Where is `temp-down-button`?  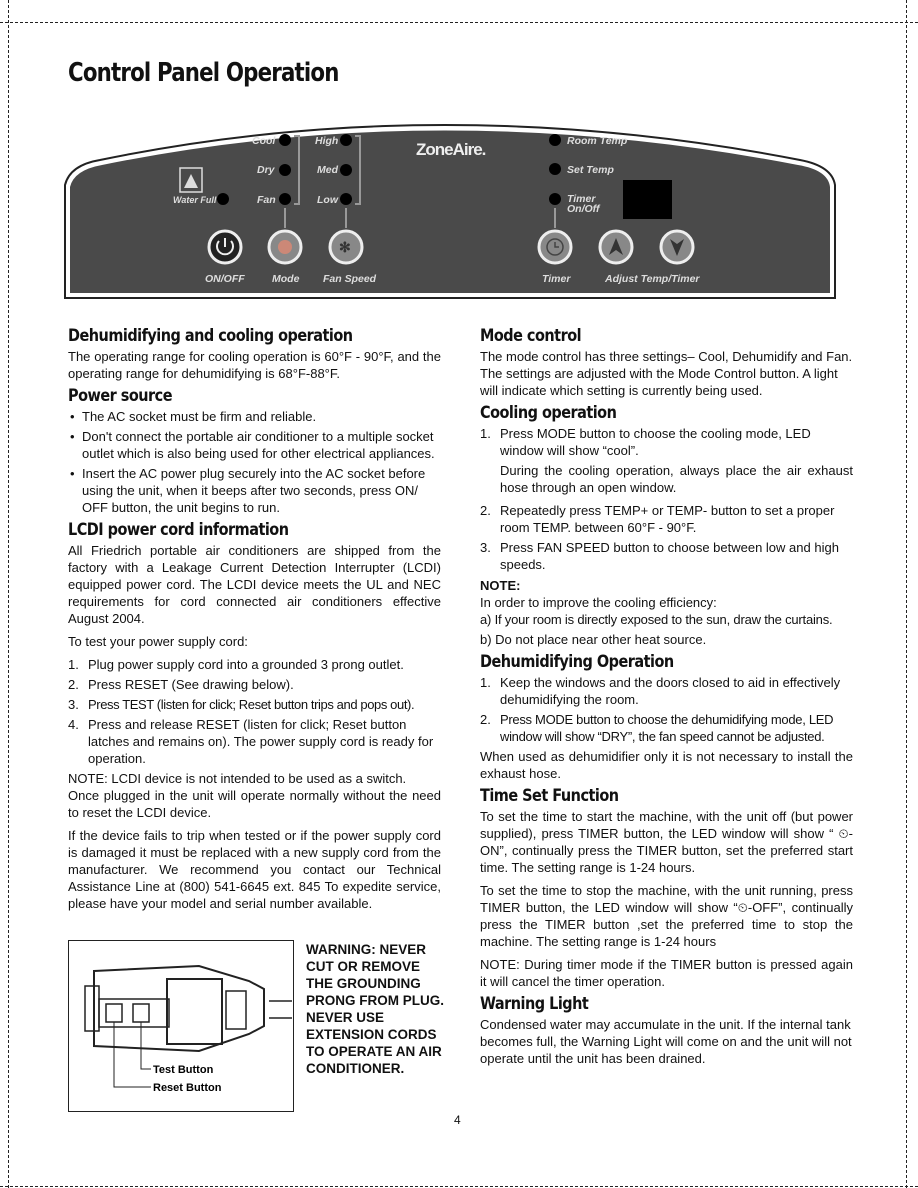 temp-down-button is located at coordinates (677, 247).